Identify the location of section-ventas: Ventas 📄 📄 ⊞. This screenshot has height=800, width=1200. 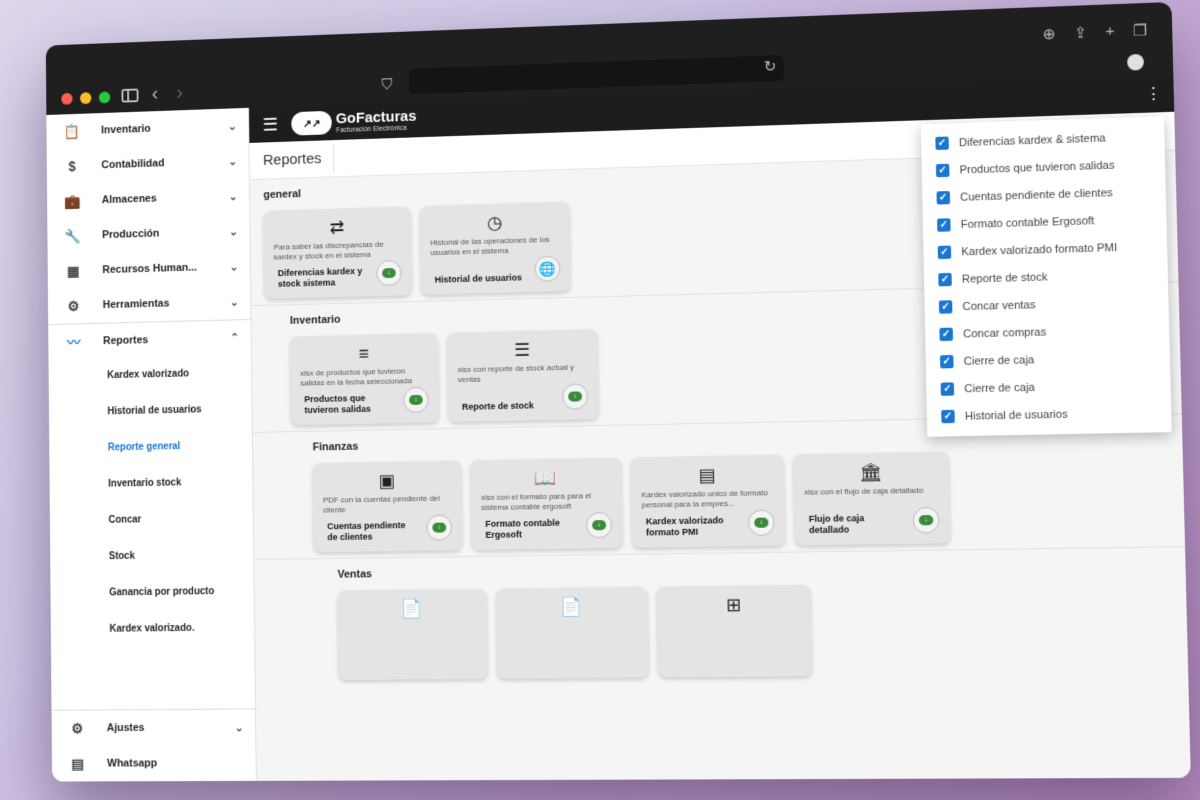
(721, 616).